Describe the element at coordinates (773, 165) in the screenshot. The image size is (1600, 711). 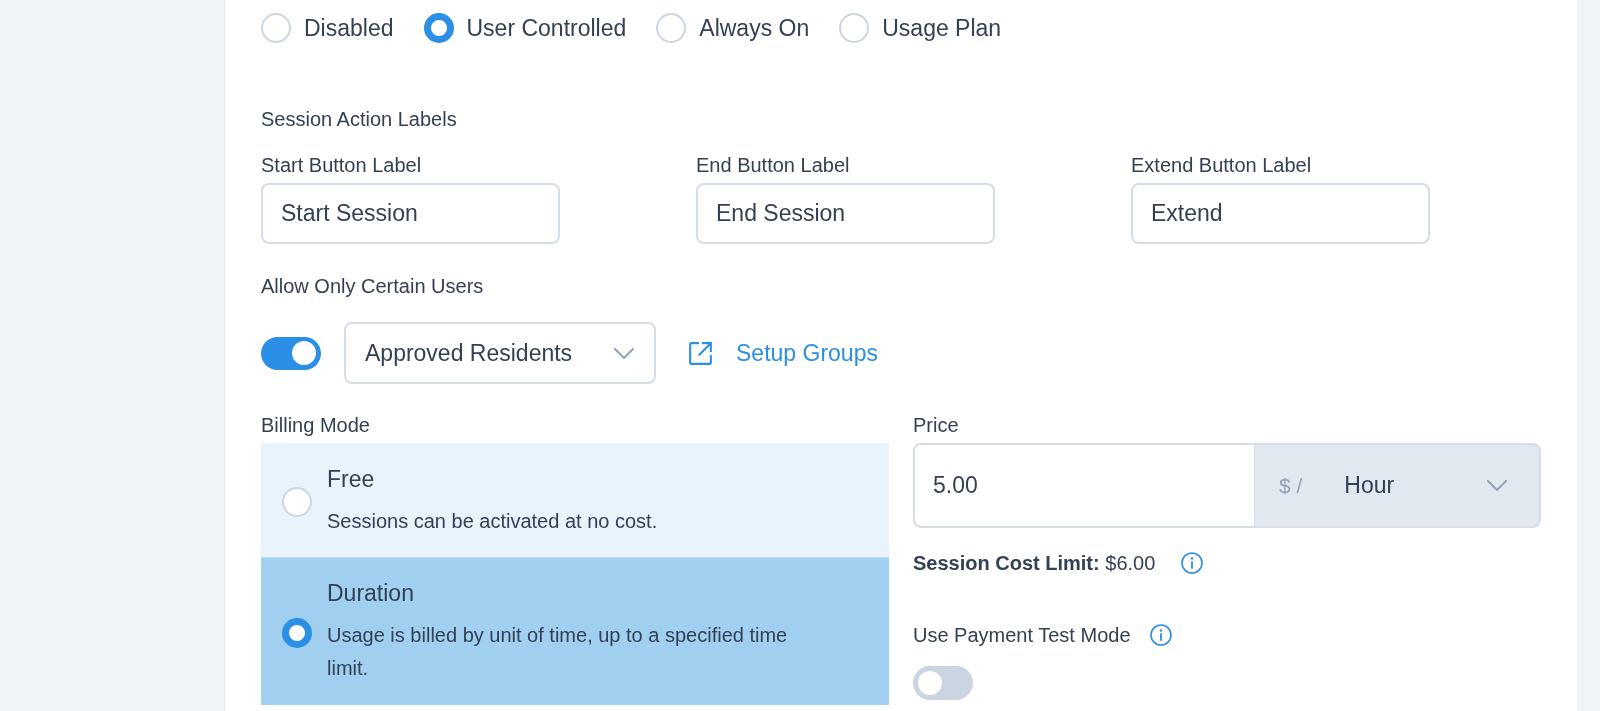
I see `field-label: End Button Label` at that location.